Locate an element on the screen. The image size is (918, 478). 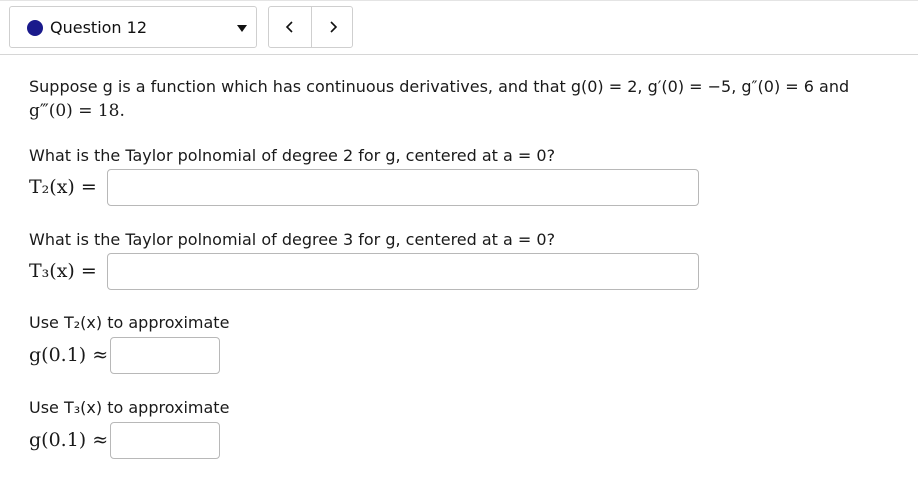
chevron-left-icon is located at coordinates (289, 27).